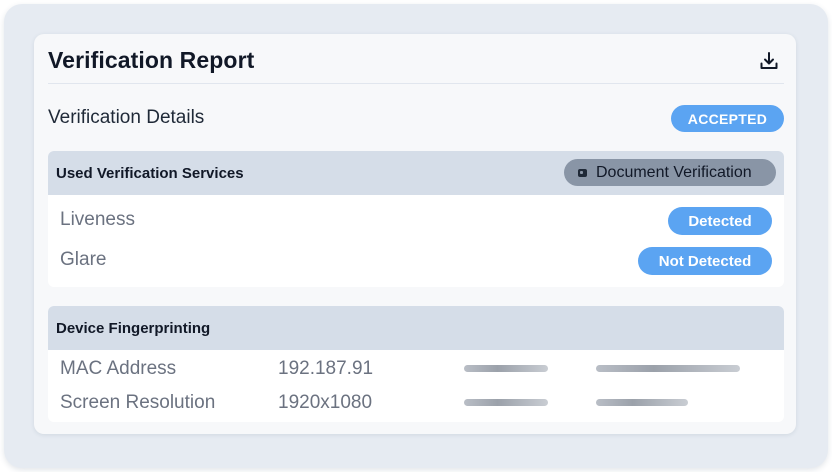 The width and height of the screenshot is (832, 472). What do you see at coordinates (83, 259) in the screenshot?
I see `glare-label: Glare` at bounding box center [83, 259].